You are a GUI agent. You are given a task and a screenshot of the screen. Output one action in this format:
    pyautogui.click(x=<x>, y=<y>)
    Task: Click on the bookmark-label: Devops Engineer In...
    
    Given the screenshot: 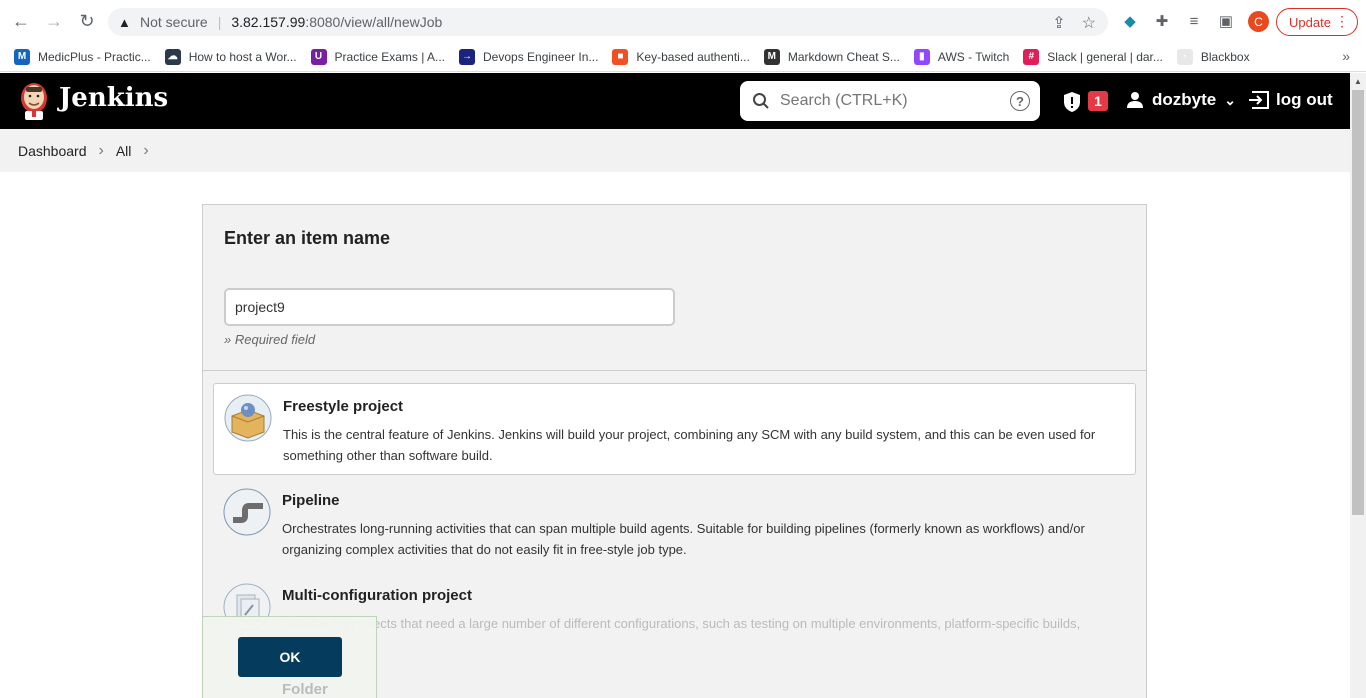 What is the action you would take?
    pyautogui.click(x=541, y=56)
    